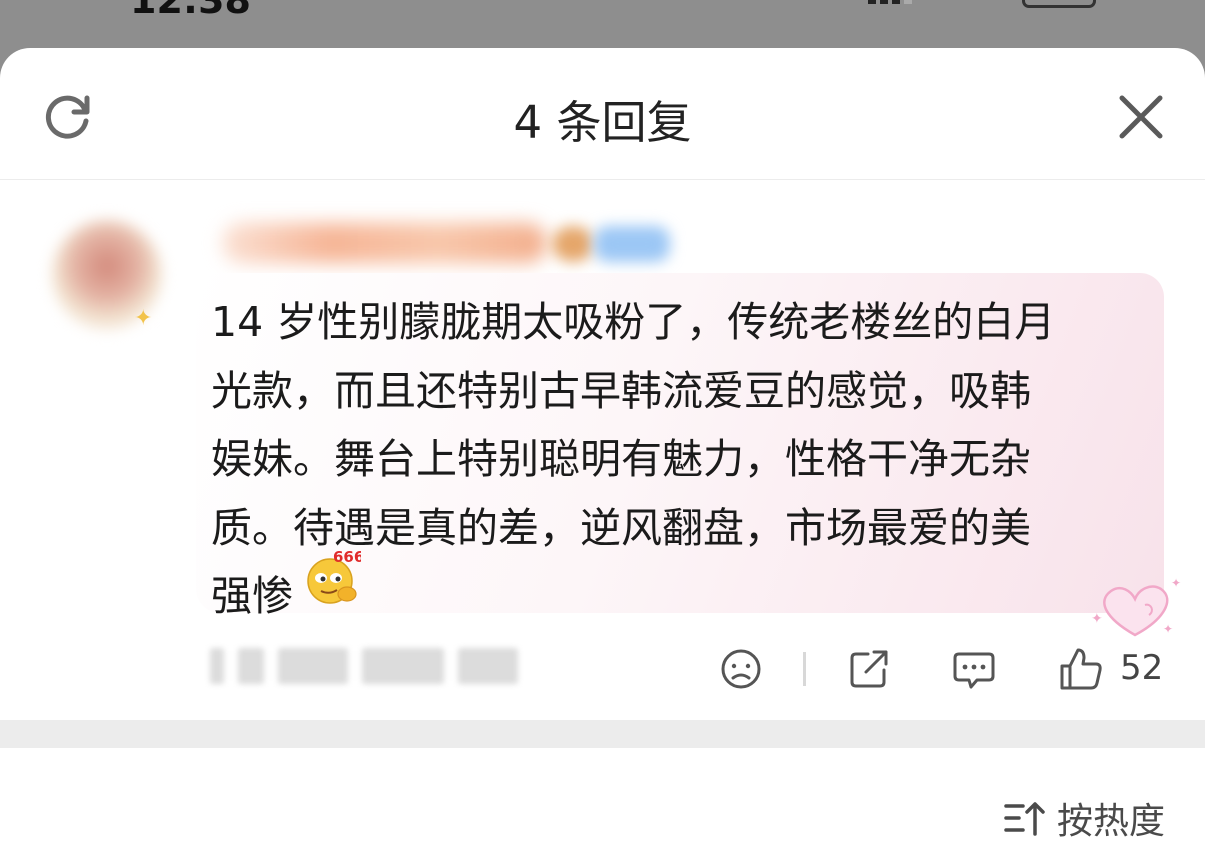 The width and height of the screenshot is (1205, 855). What do you see at coordinates (347, 557) in the screenshot?
I see `emoji-label: 666` at bounding box center [347, 557].